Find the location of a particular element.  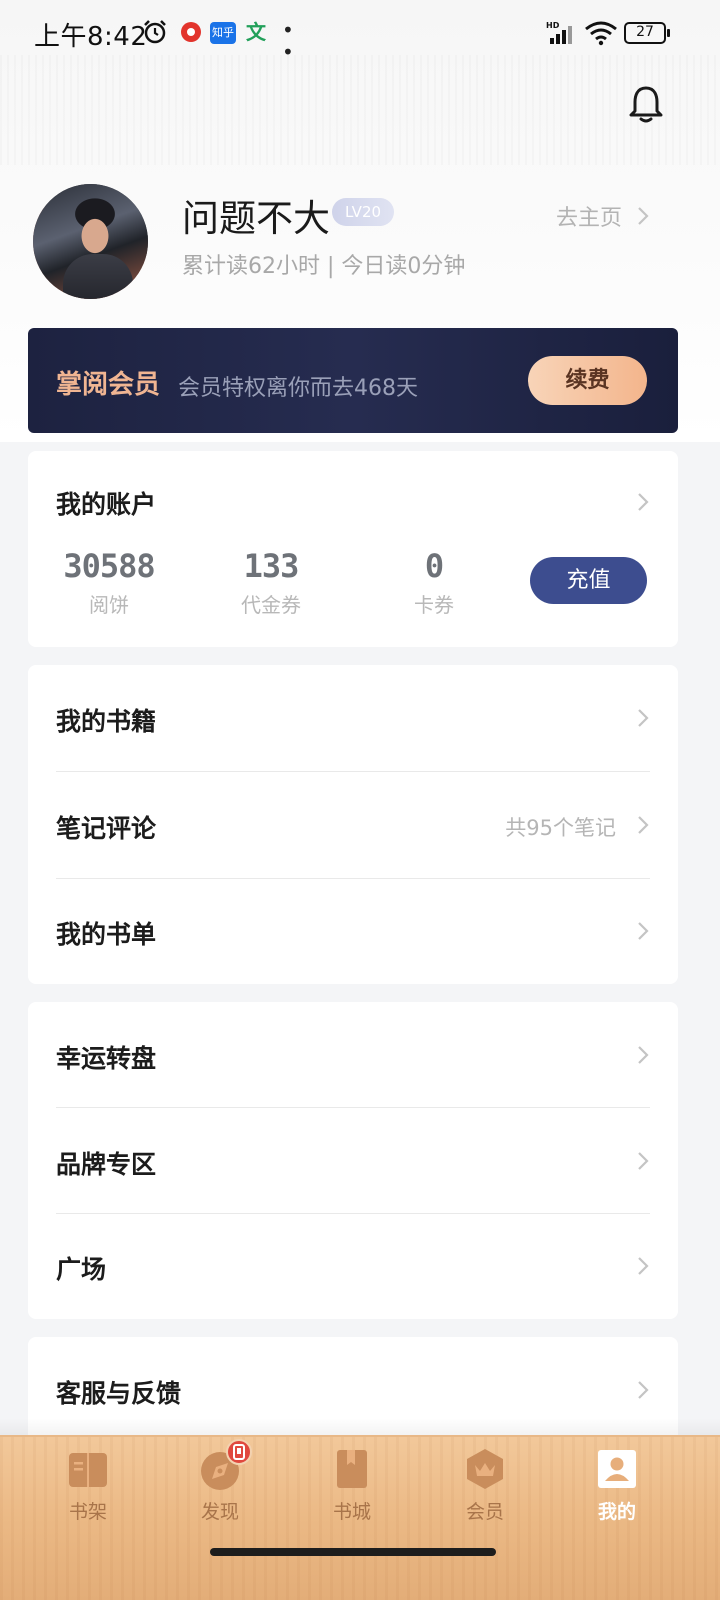

list-item-label: 笔记评论 is located at coordinates (106, 828).